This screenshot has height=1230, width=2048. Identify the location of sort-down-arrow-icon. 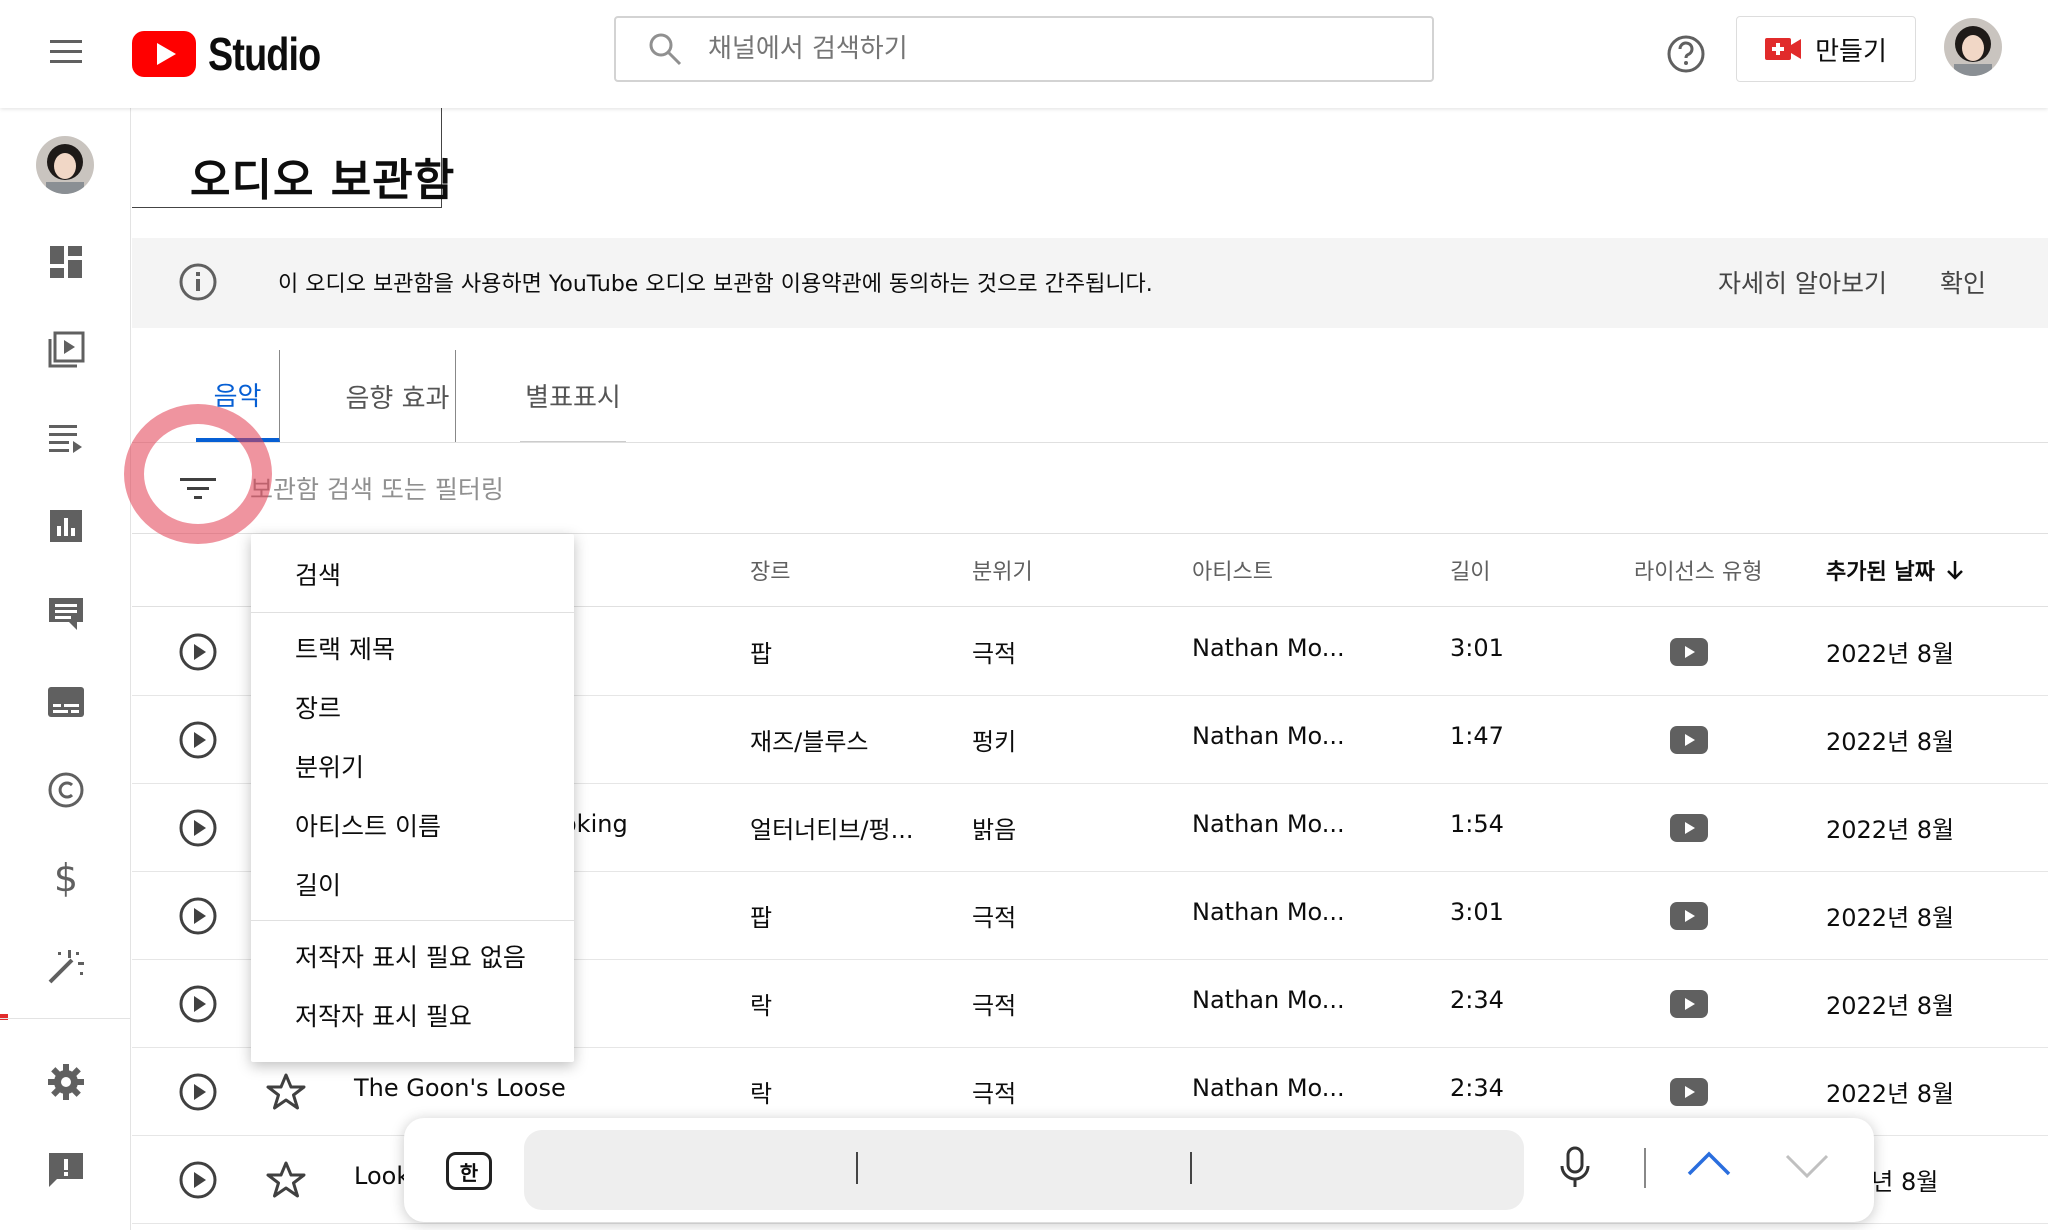
(1955, 570).